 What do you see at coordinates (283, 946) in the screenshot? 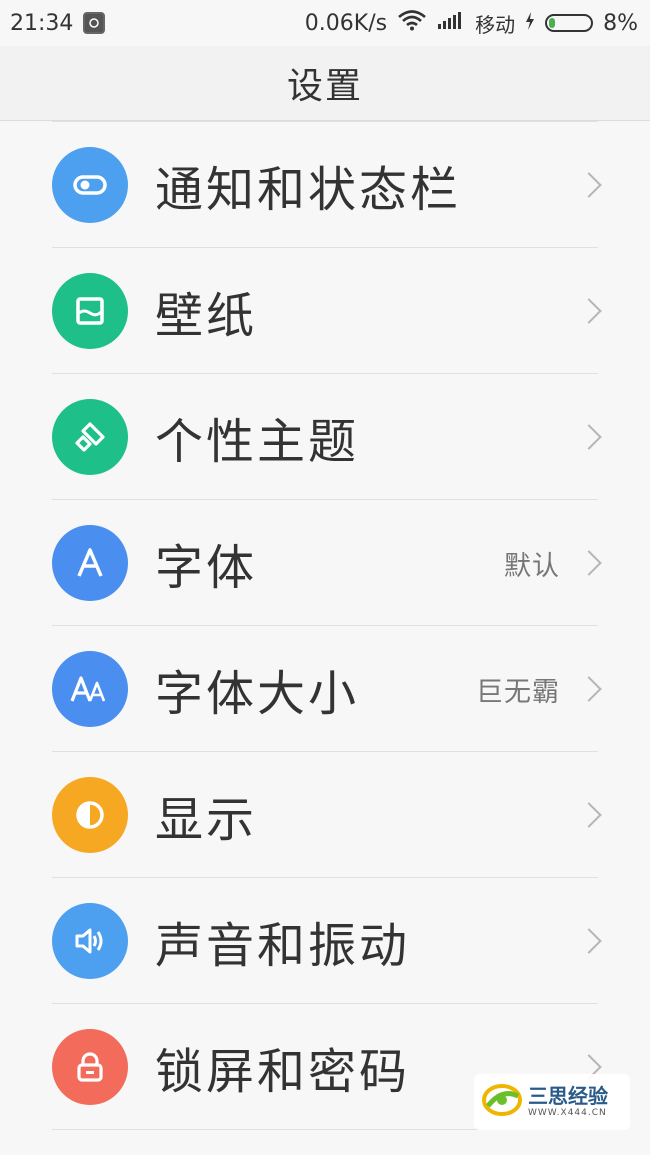
I see `settings-item-label: 声音和振动` at bounding box center [283, 946].